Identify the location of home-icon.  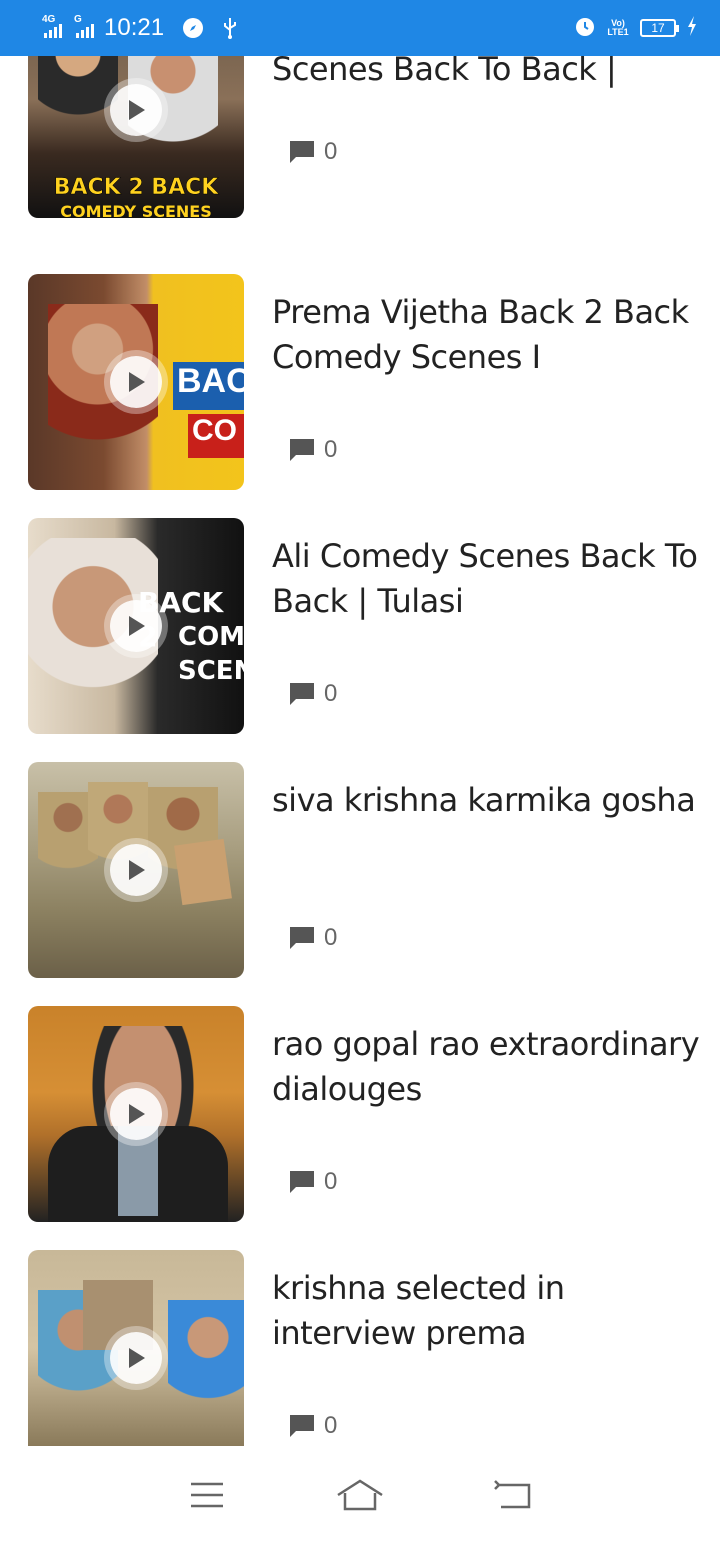
(360, 1495).